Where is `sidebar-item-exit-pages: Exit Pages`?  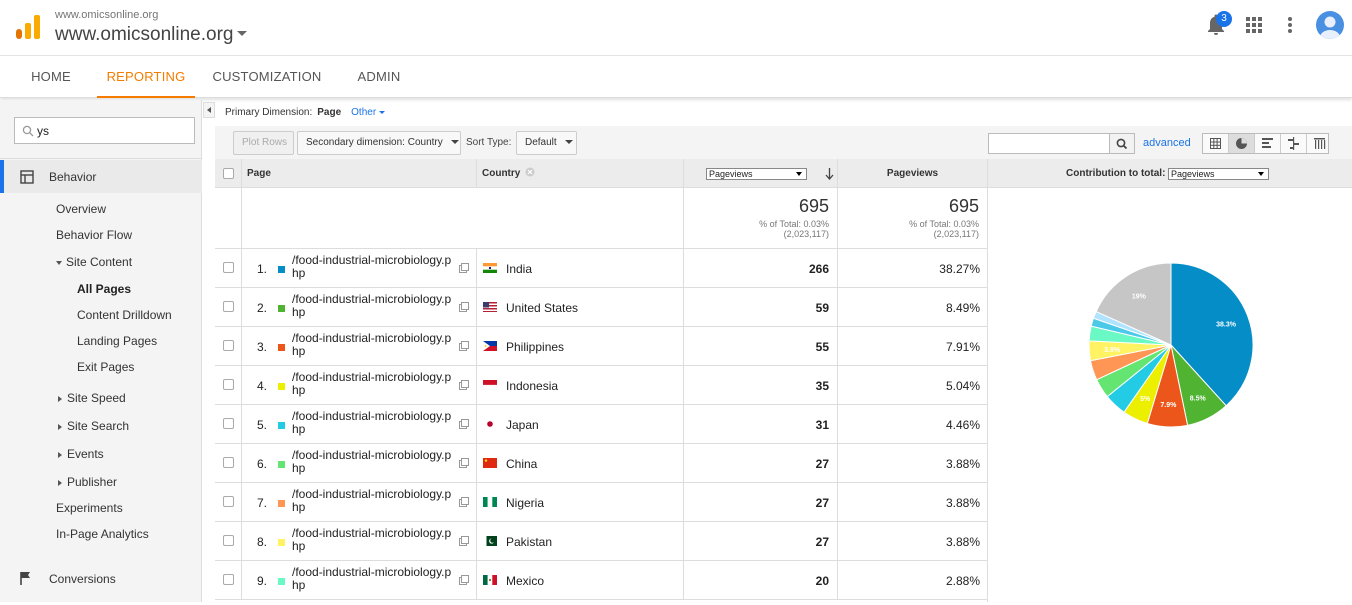
sidebar-item-exit-pages: Exit Pages is located at coordinates (105, 367).